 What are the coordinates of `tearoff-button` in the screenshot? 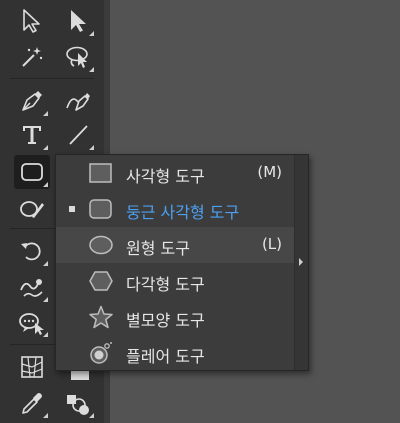 It's located at (301, 262).